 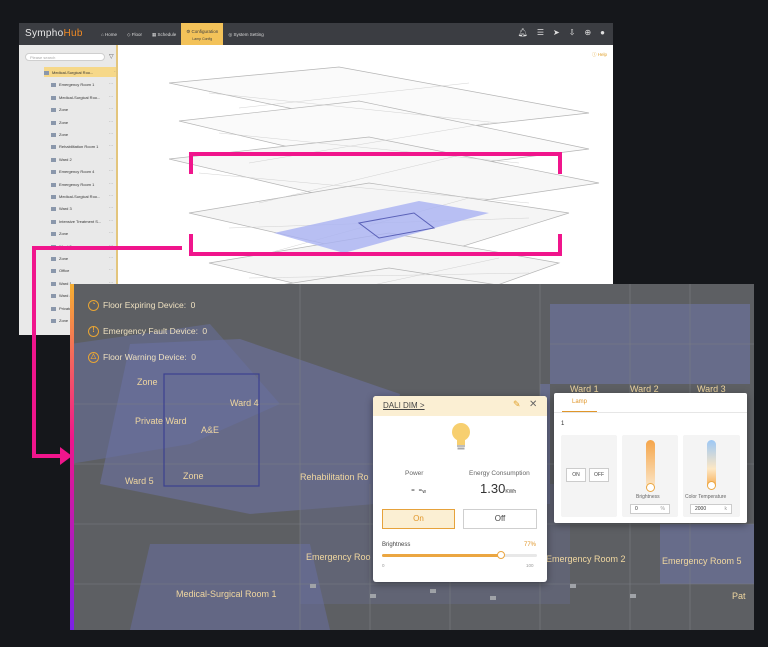 I want to click on filter-icon: ▽, so click(x=111, y=56).